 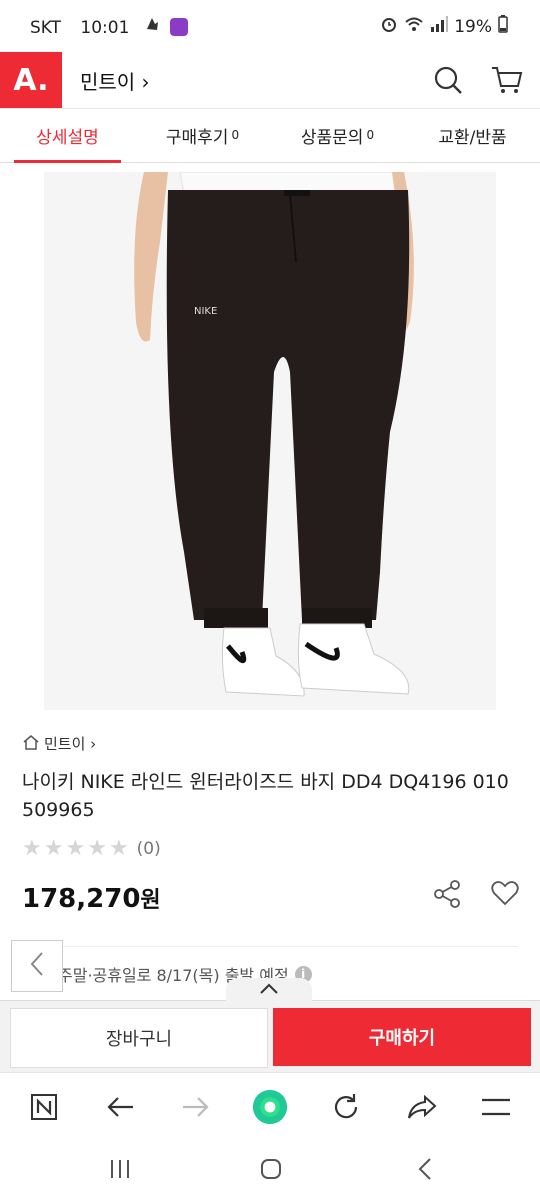 I want to click on naver-icon, so click(x=44, y=1107).